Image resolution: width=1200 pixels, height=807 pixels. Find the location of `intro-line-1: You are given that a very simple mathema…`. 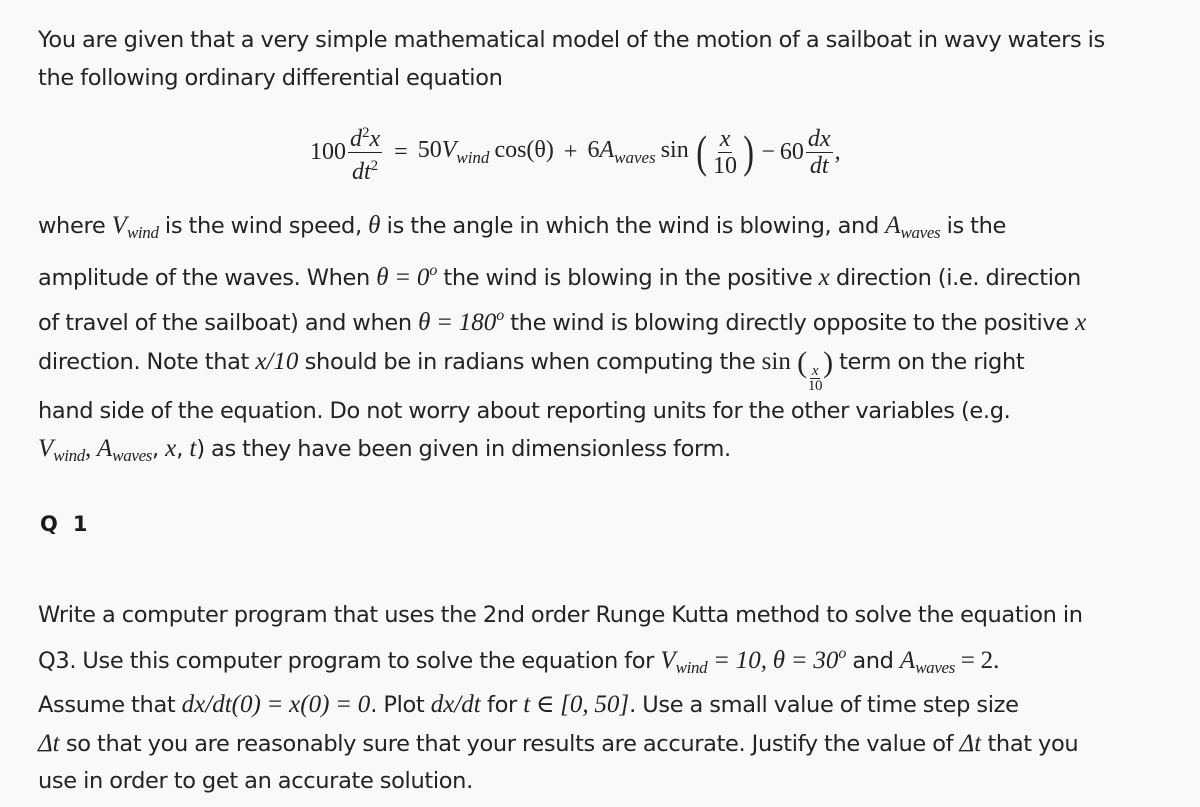

intro-line-1: You are given that a very simple mathema… is located at coordinates (571, 40).